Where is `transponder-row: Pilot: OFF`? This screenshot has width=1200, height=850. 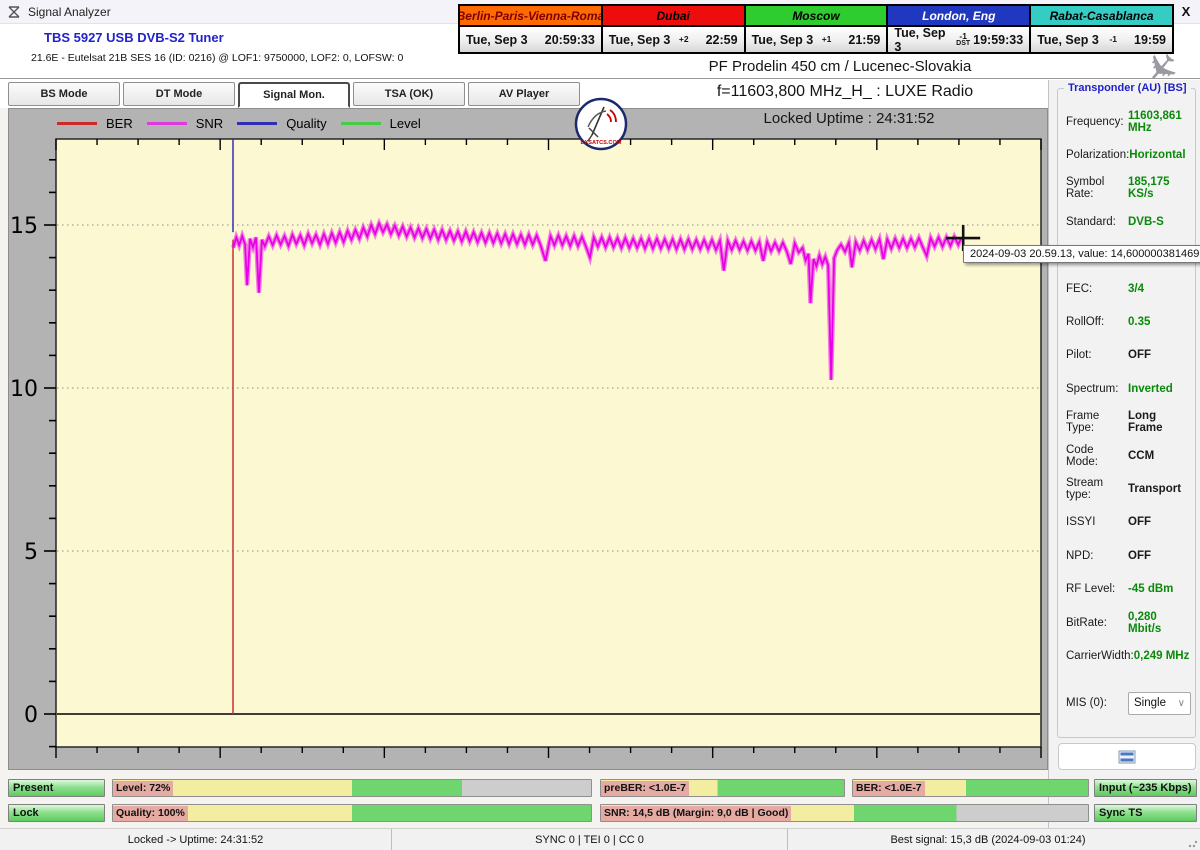
transponder-row: Pilot: OFF is located at coordinates (1126, 355).